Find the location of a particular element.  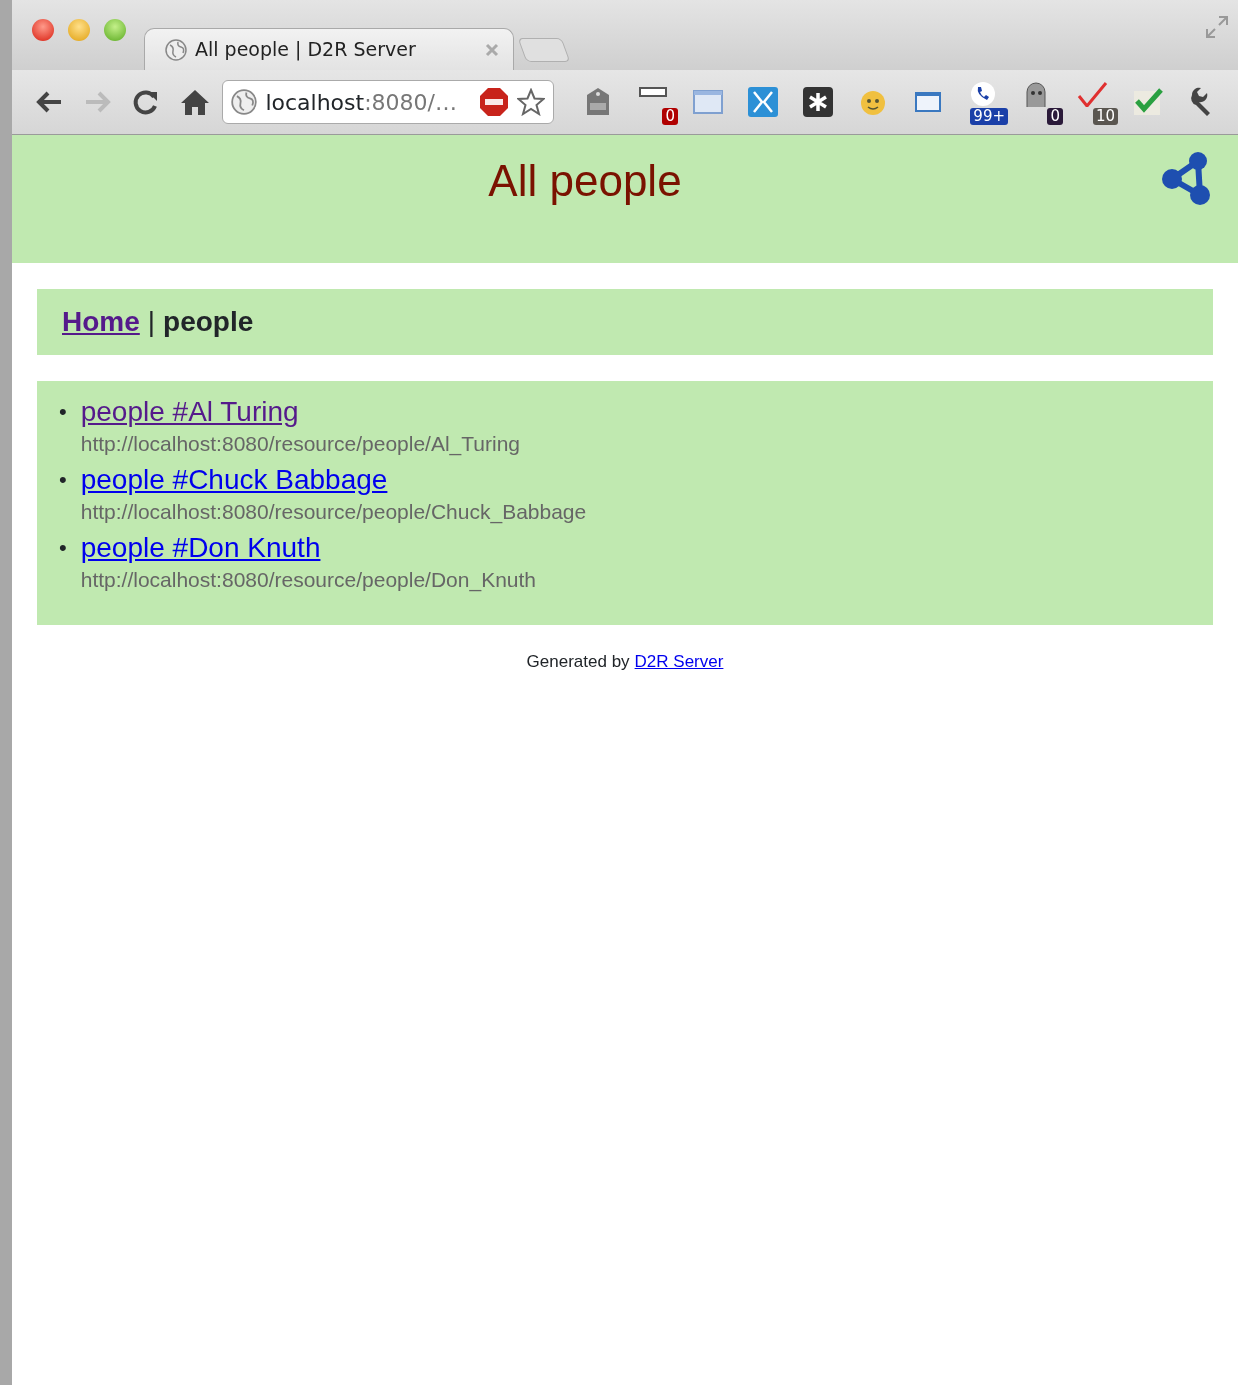

back-arrow-icon is located at coordinates (49, 102).